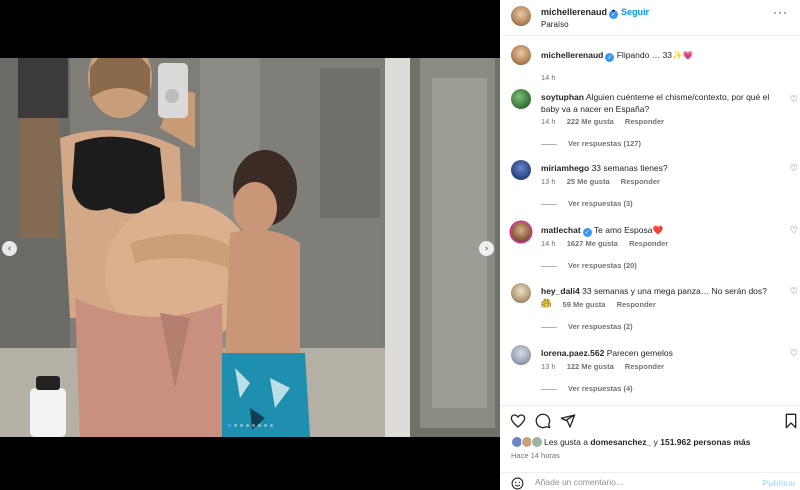  What do you see at coordinates (535, 455) in the screenshot?
I see `post-time: Hace 14 horas` at bounding box center [535, 455].